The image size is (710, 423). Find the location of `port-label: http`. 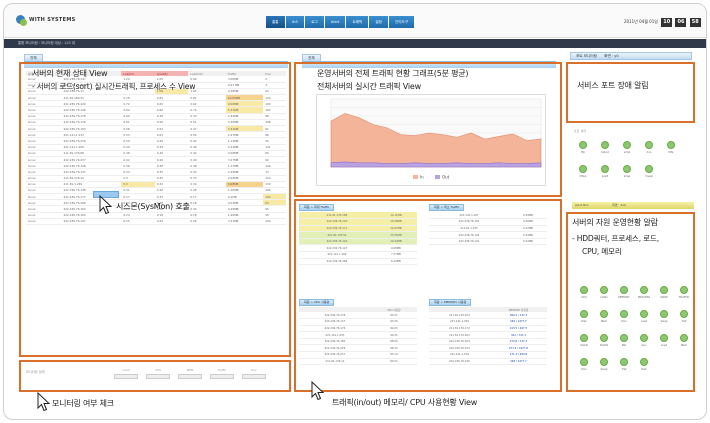

port-label: http is located at coordinates (671, 152).